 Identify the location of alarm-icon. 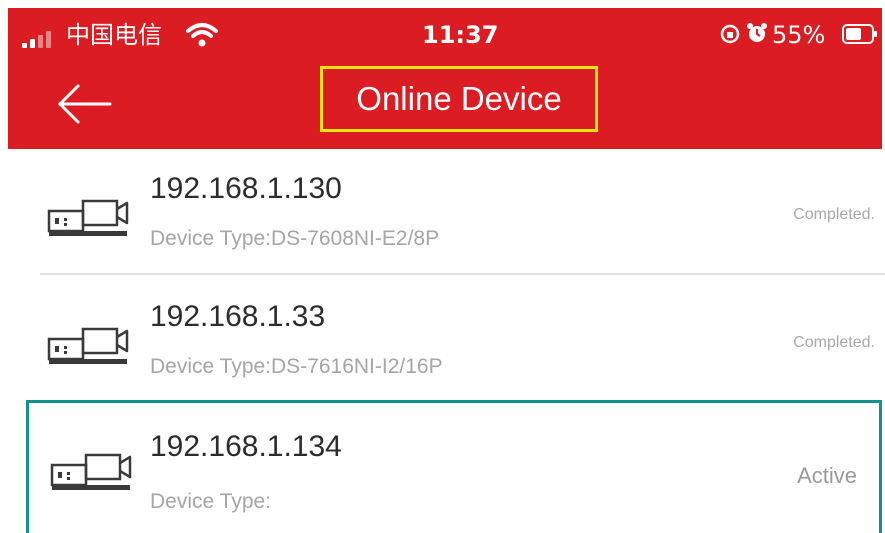
(757, 32).